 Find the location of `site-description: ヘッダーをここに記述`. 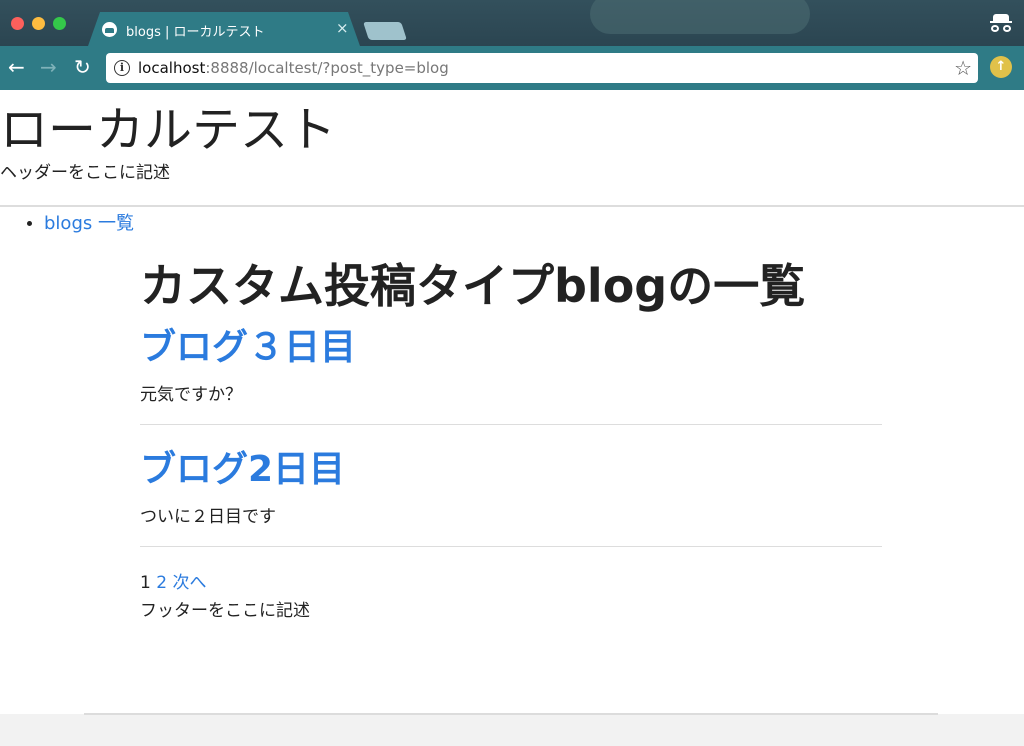

site-description: ヘッダーをここに記述 is located at coordinates (85, 173).